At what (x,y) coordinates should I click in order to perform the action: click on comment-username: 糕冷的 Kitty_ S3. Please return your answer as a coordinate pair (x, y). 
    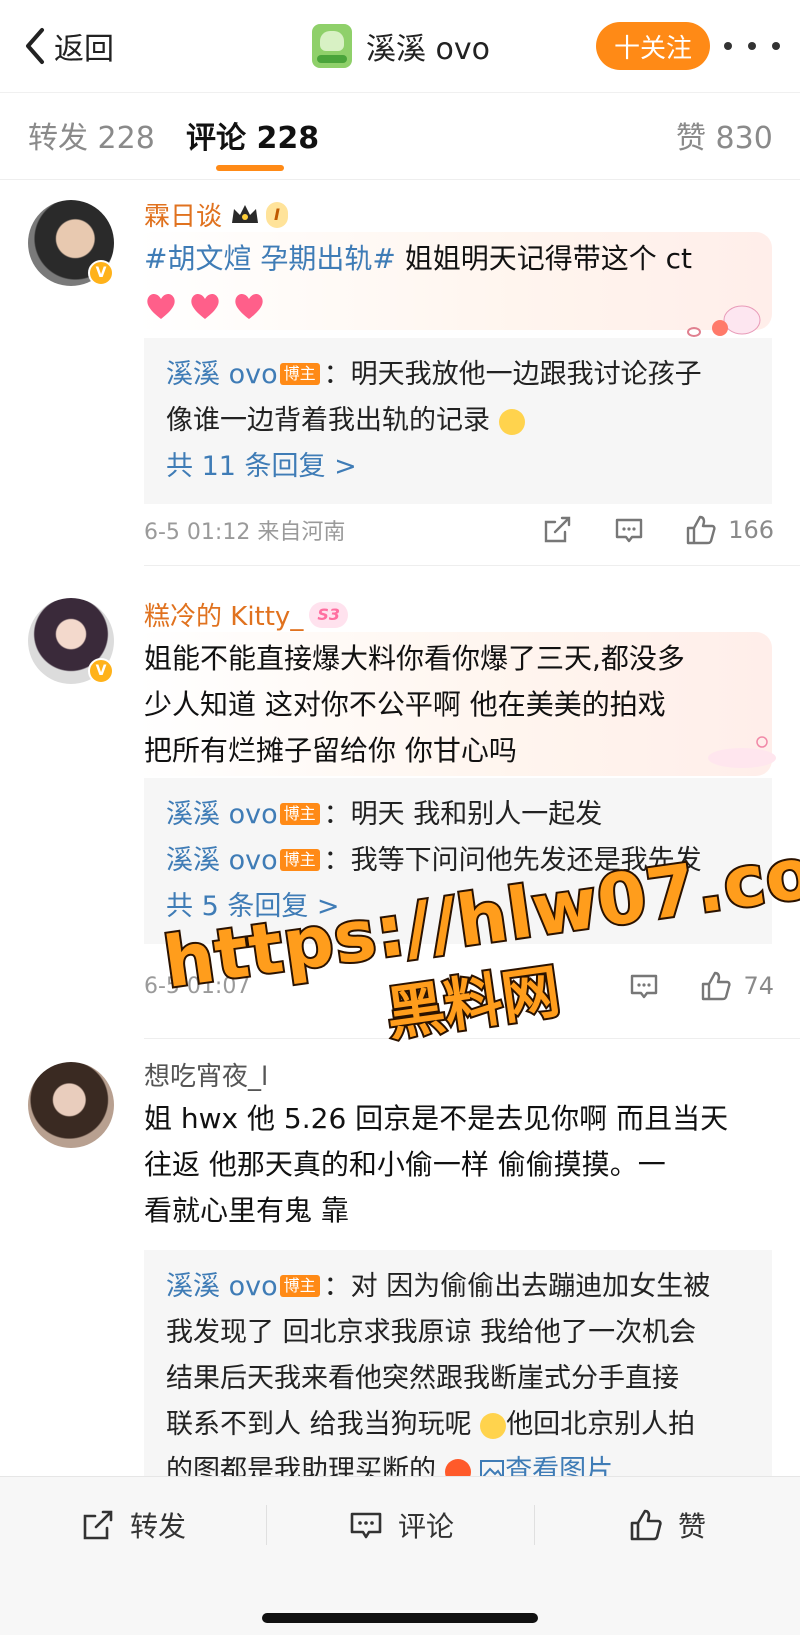
    Looking at the image, I should click on (246, 614).